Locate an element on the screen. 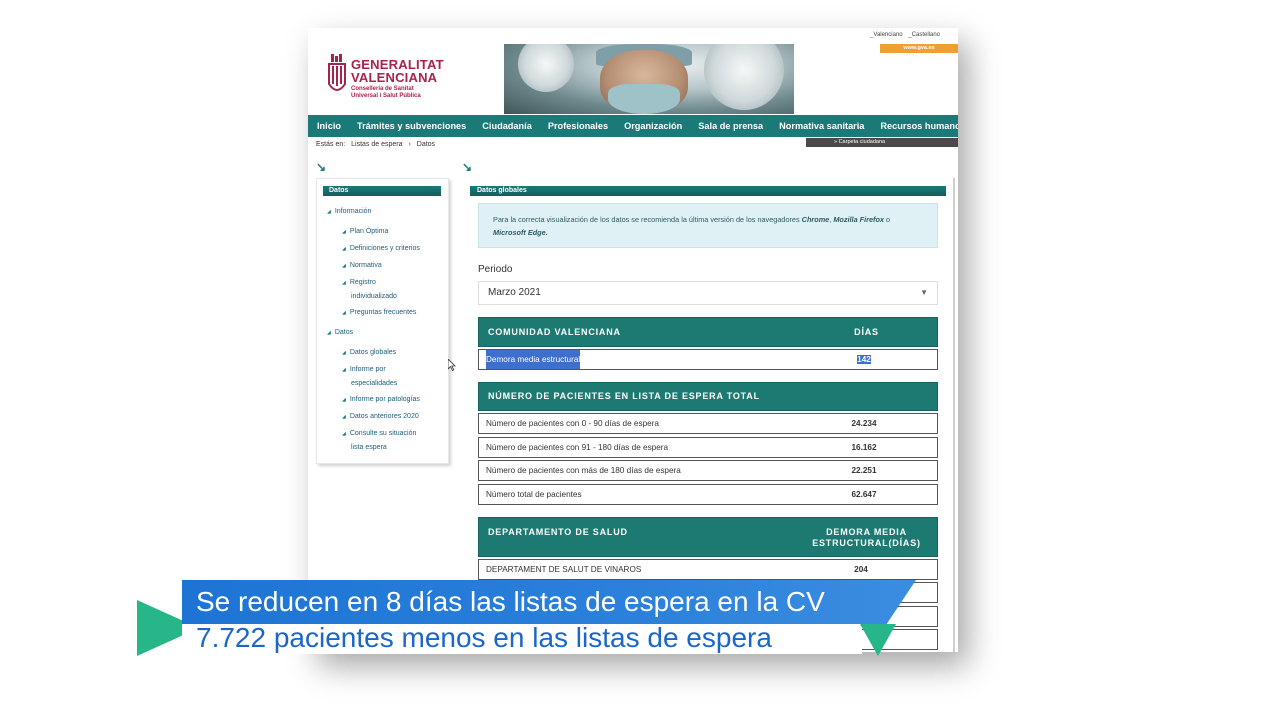 Image resolution: width=1280 pixels, height=720 pixels. info-firefox: Mozilla Firefox is located at coordinates (858, 219).